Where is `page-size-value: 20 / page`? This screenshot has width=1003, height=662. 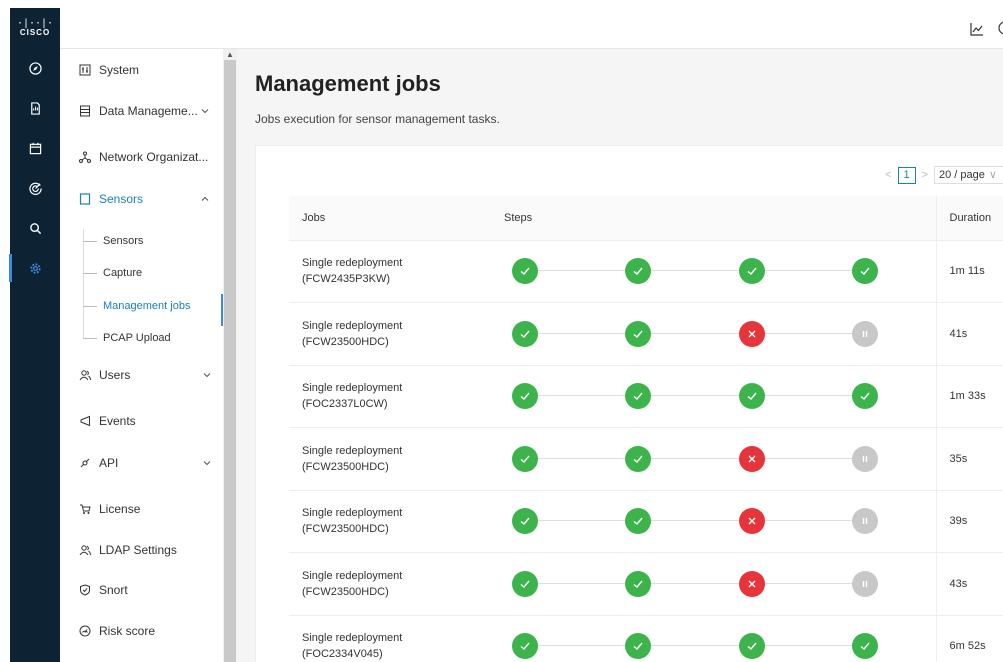 page-size-value: 20 / page is located at coordinates (962, 175).